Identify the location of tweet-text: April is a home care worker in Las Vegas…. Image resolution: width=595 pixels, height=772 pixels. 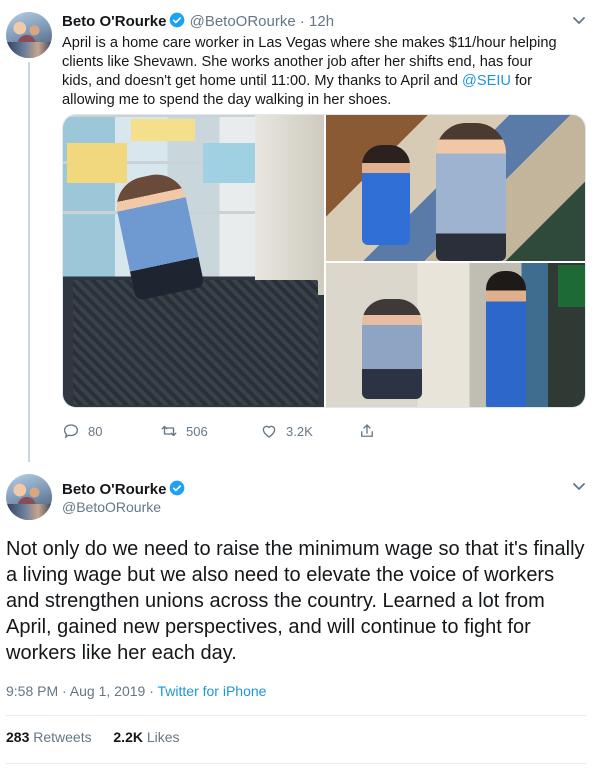
(312, 72).